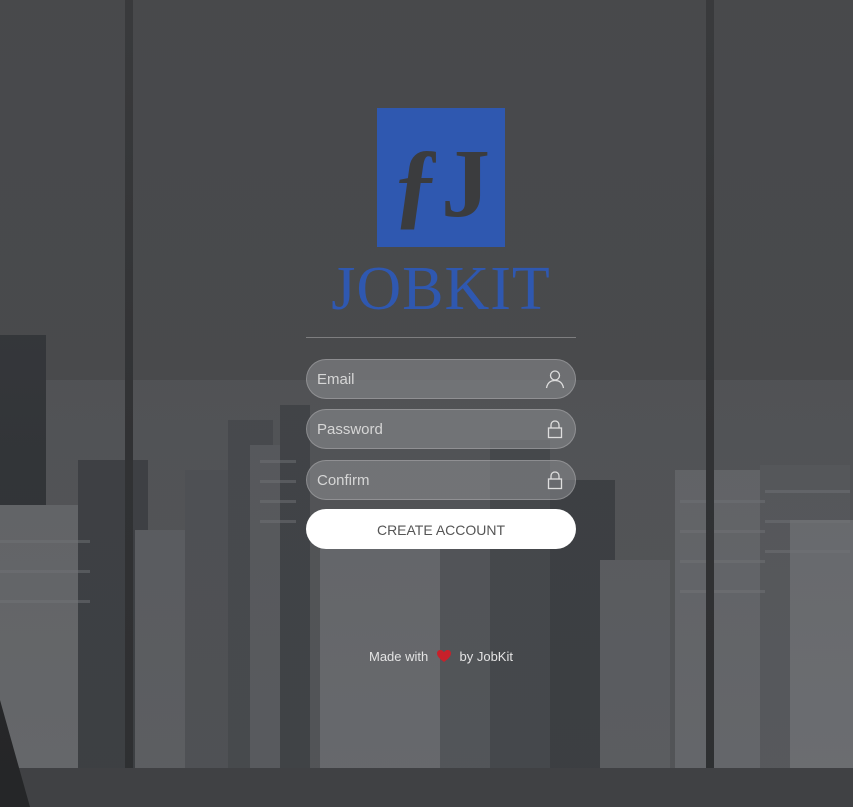 This screenshot has width=853, height=807. I want to click on password-field-wrapper, so click(441, 429).